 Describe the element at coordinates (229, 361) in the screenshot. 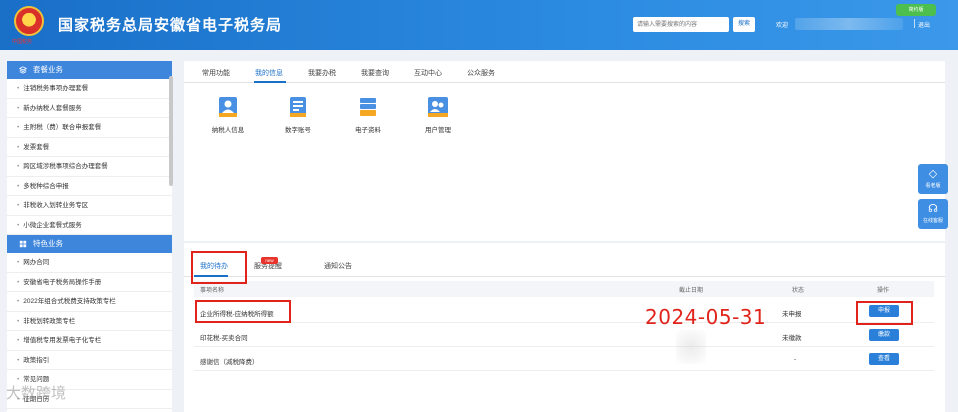

I see `row-name: 感谢信（减税降费）` at that location.